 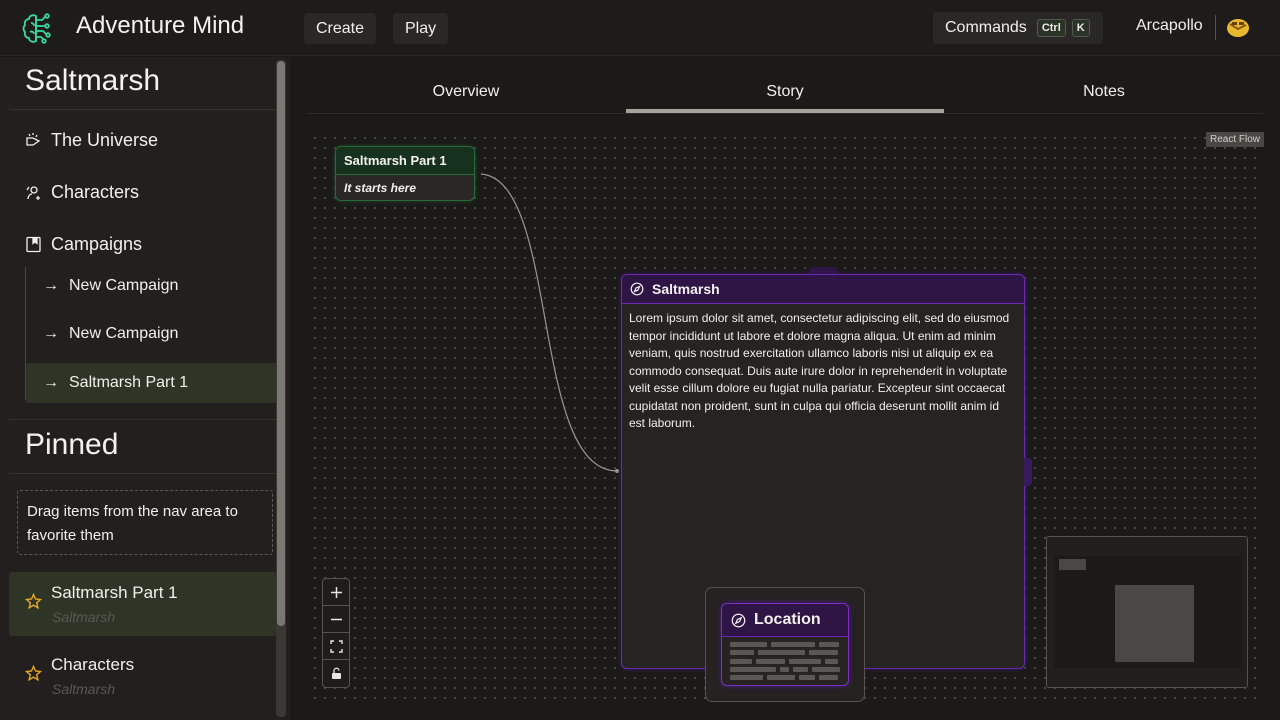 I want to click on sidebar-item-characters: Characters, so click(x=82, y=192).